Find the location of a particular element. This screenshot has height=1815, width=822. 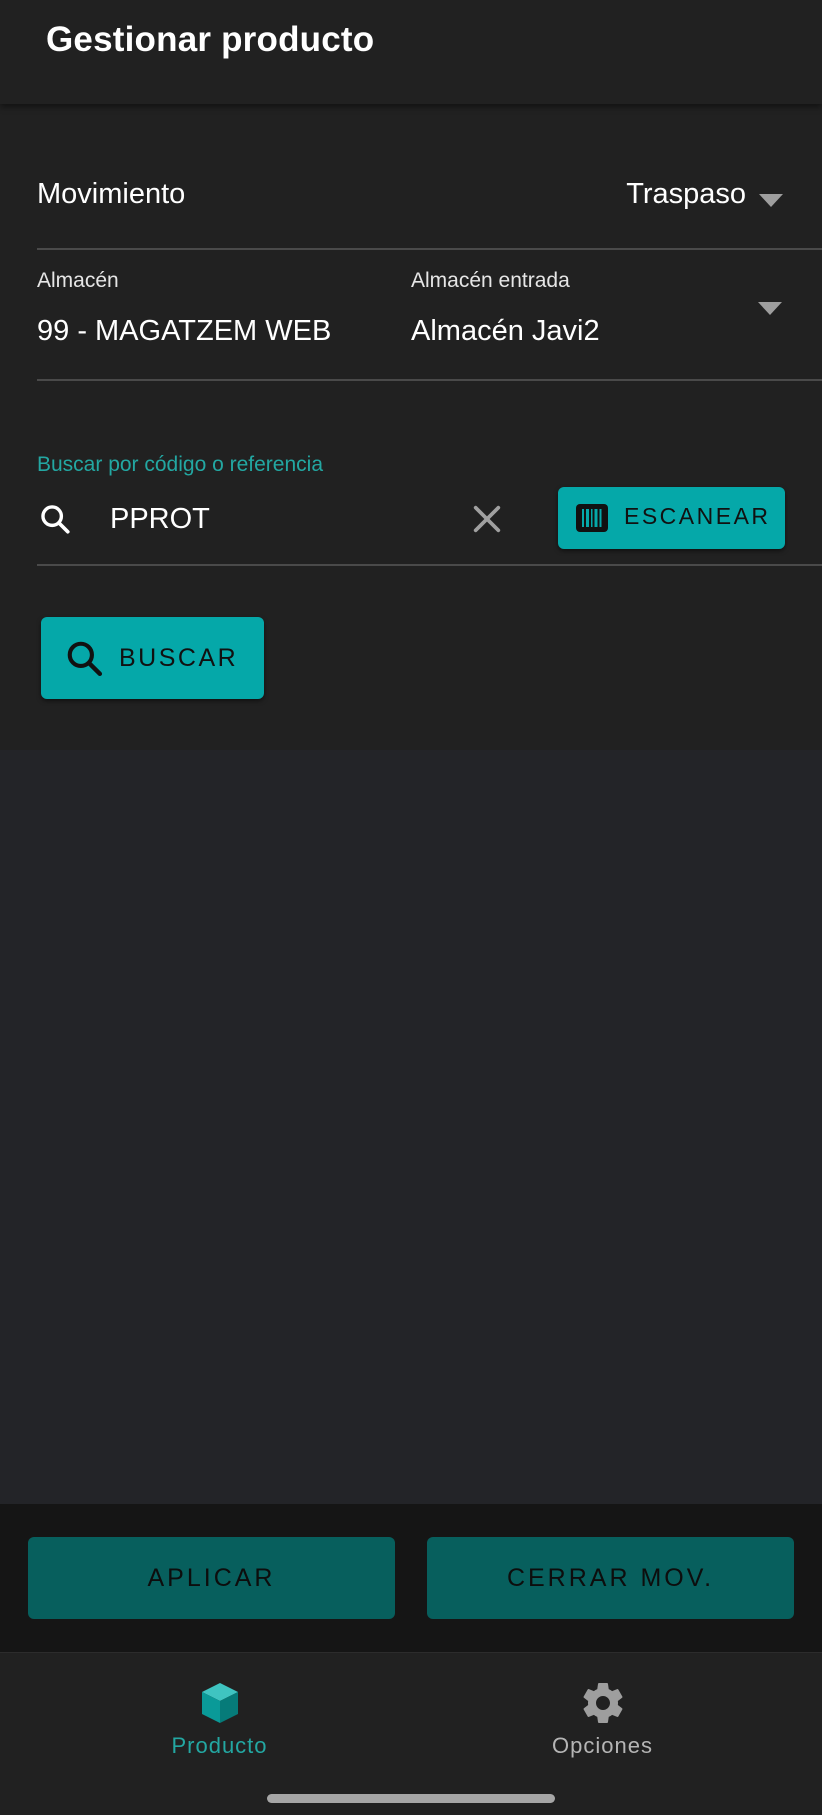

warehouse-label: Almacén is located at coordinates (78, 280).